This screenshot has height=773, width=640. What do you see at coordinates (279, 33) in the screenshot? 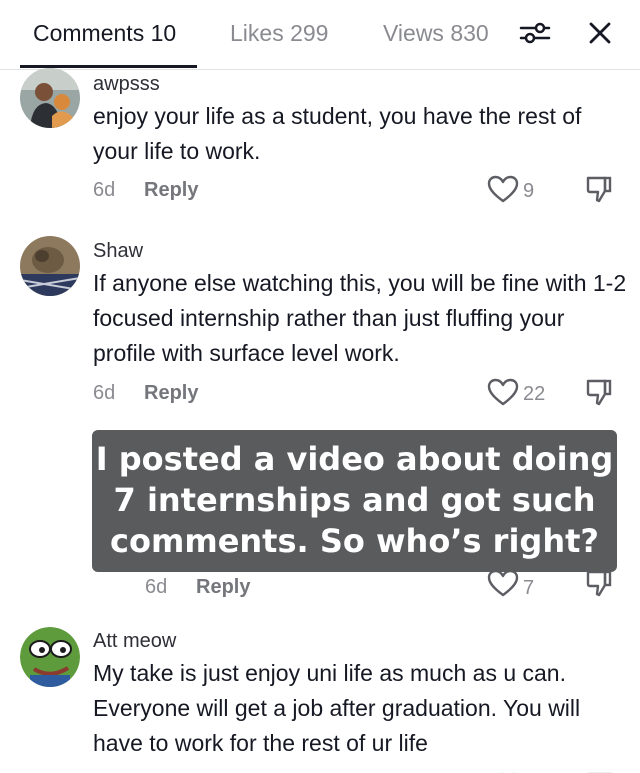
I see `tab-likes: Likes 299` at bounding box center [279, 33].